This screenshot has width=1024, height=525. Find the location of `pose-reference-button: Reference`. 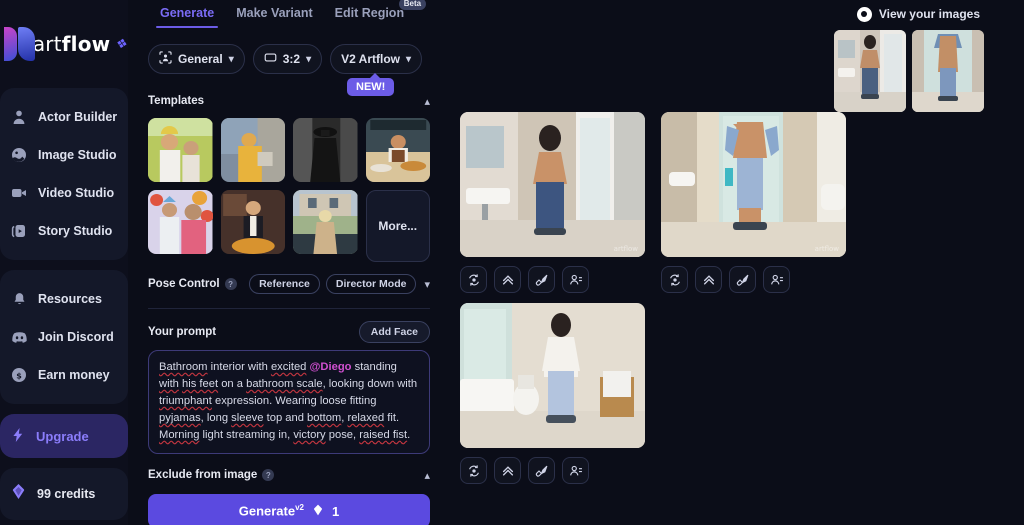

pose-reference-button: Reference is located at coordinates (284, 284).